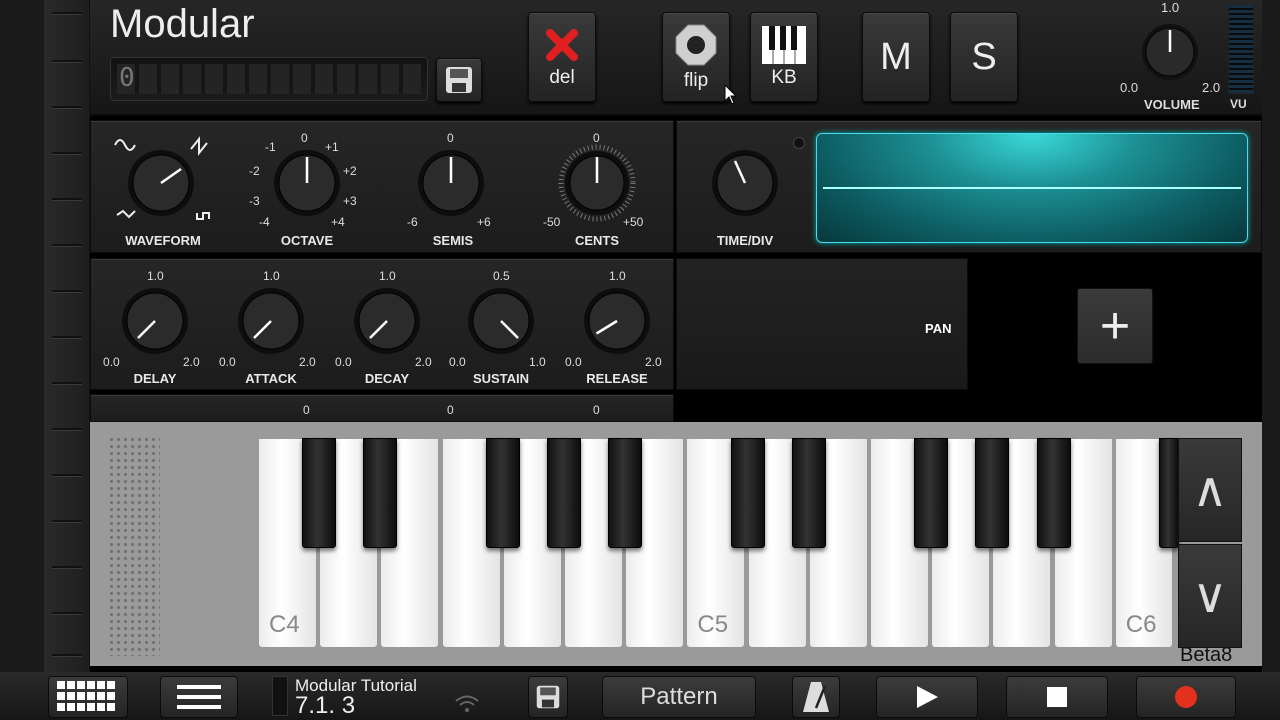 The image size is (1280, 720). I want to click on envelope-label: ATTACK, so click(271, 378).